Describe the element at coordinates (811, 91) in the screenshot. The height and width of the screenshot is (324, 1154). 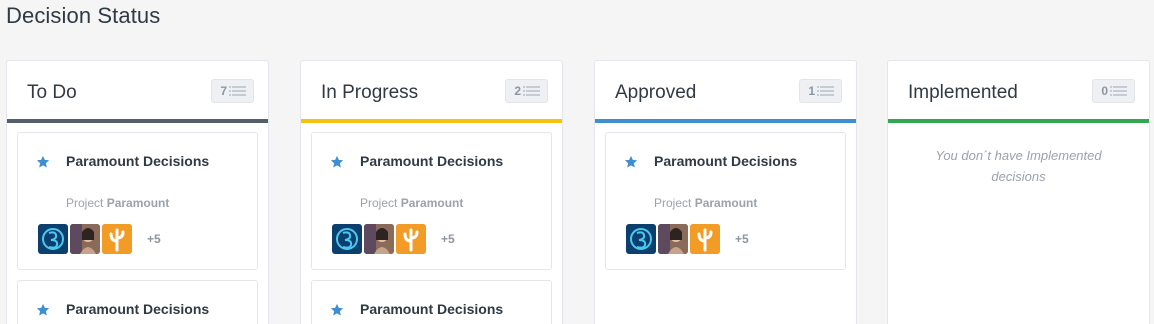
I see `count-number: 1` at that location.